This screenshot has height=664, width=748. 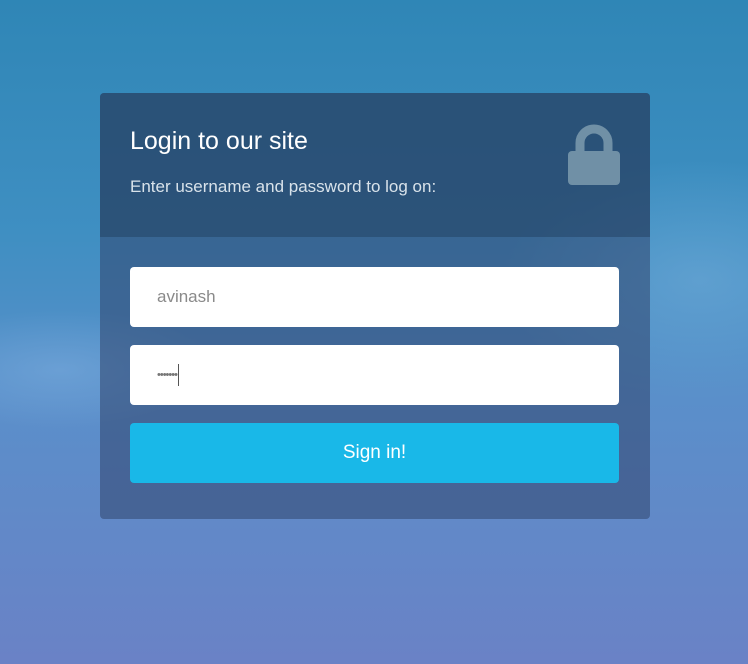 What do you see at coordinates (374, 375) in the screenshot?
I see `password-input: •••••••` at bounding box center [374, 375].